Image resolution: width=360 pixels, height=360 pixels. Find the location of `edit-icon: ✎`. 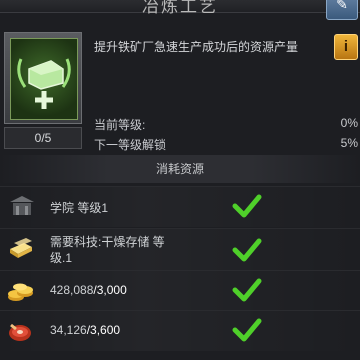

edit-icon: ✎ is located at coordinates (342, 6).